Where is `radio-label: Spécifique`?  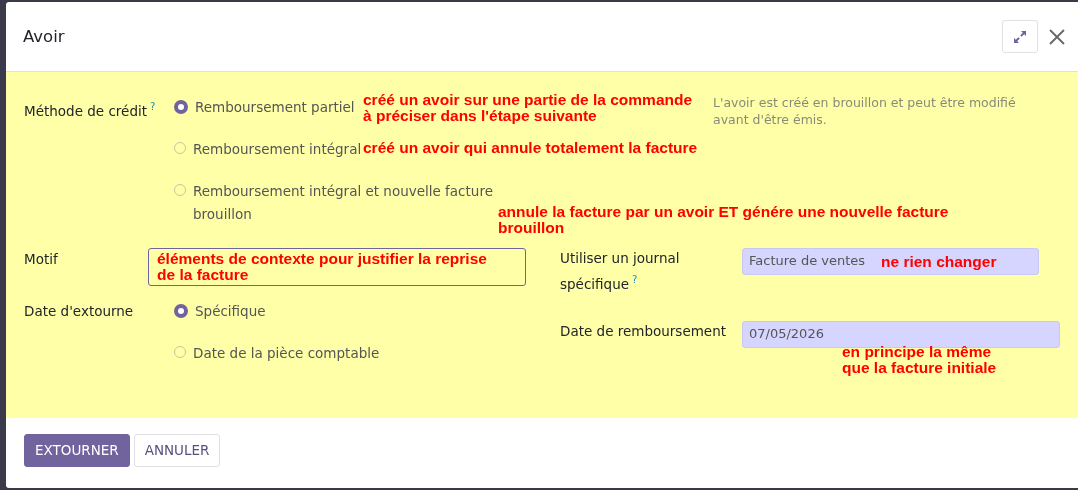
radio-label: Spécifique is located at coordinates (230, 311).